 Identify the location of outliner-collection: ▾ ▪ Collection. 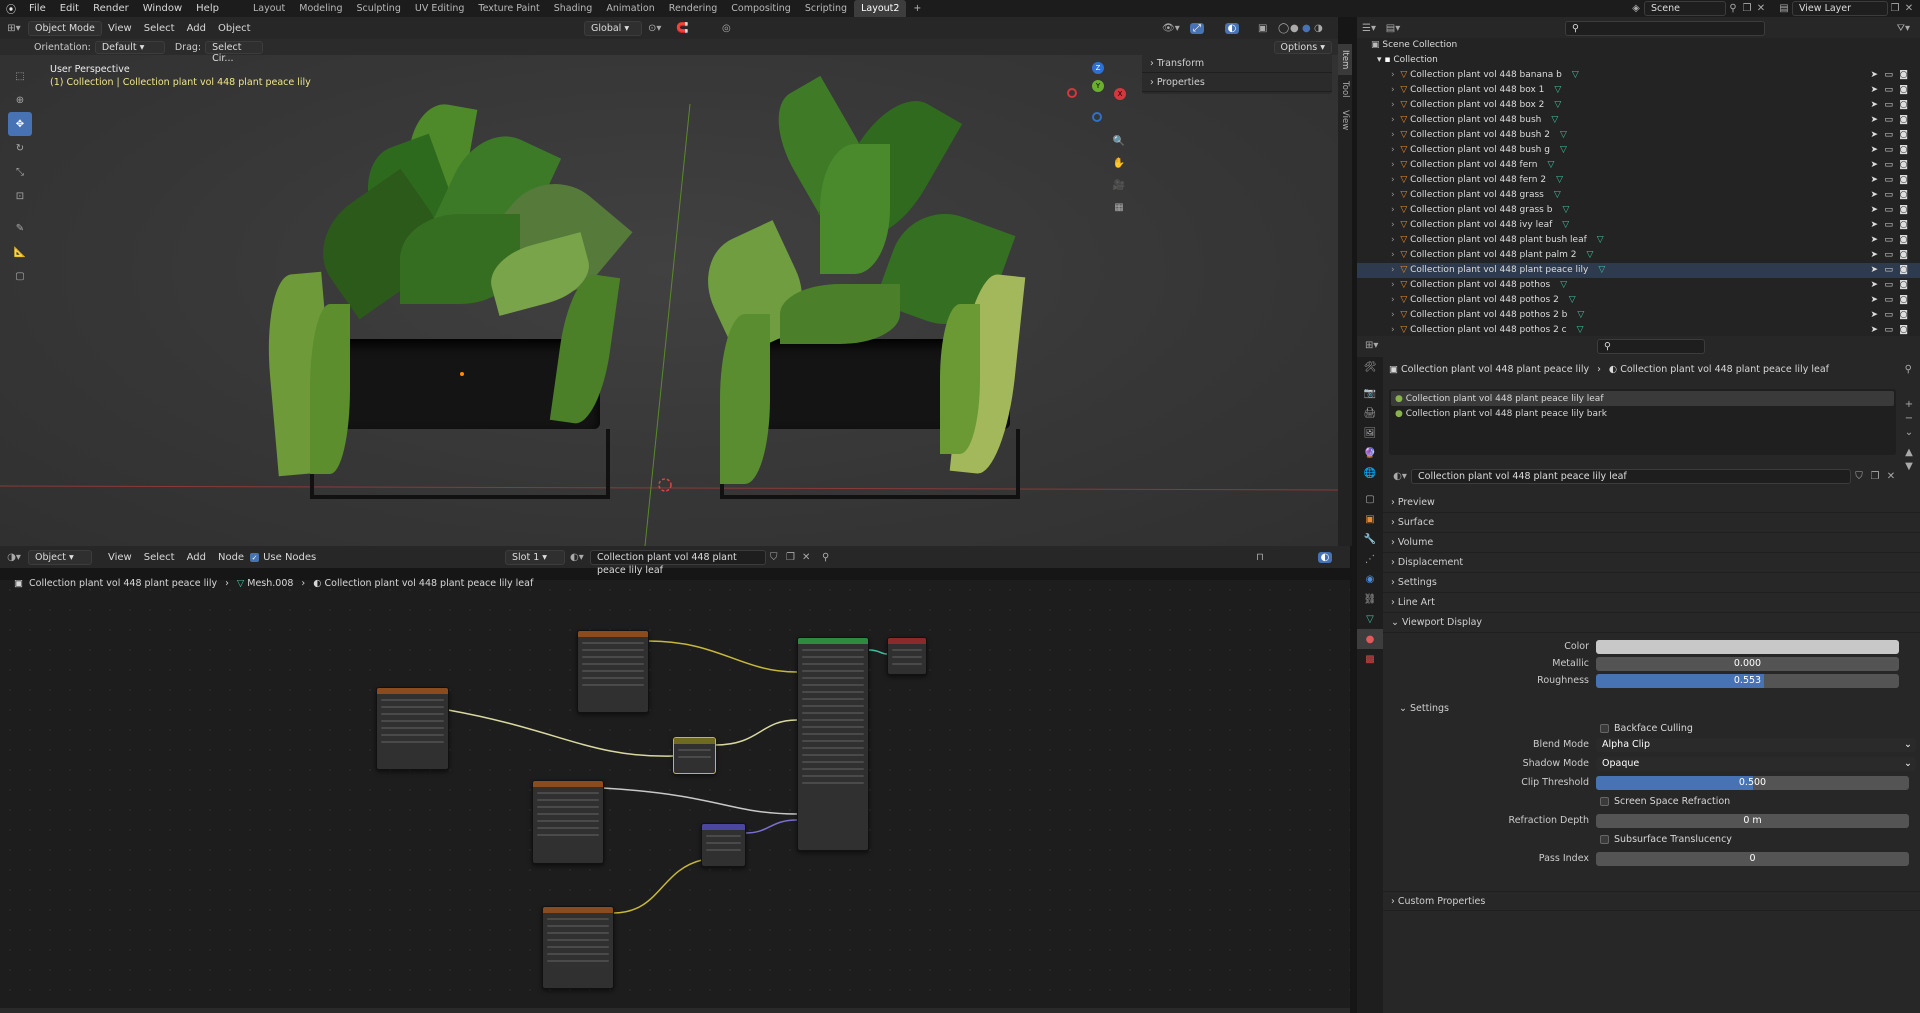
(1638, 60).